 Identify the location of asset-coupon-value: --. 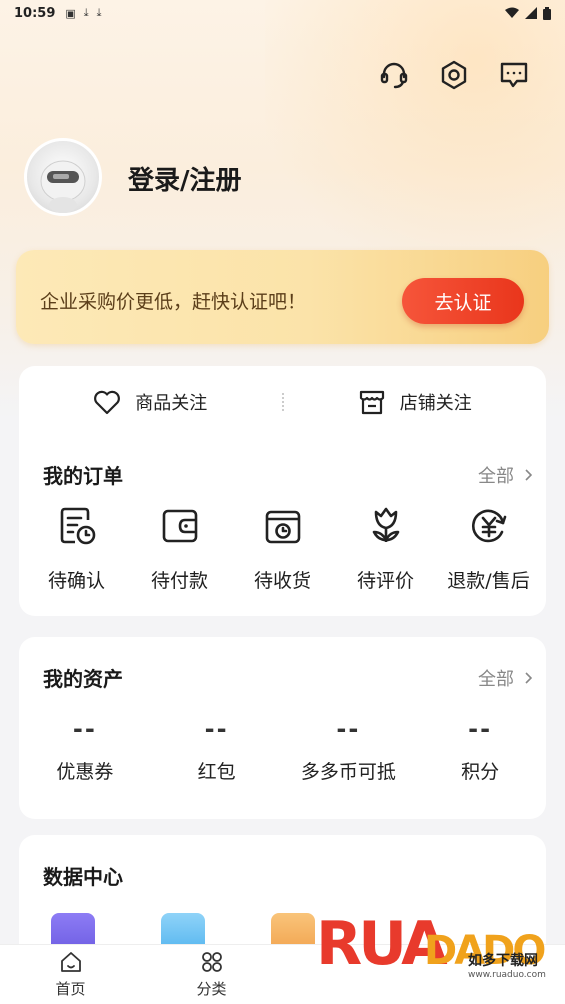
(84, 729).